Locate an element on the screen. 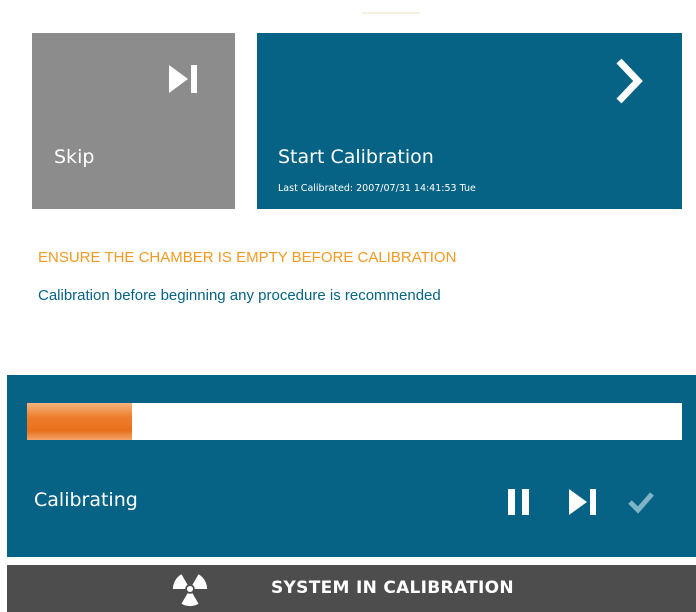  system-in-calibration-text: SYSTEM IN CALIBRATION is located at coordinates (392, 588).